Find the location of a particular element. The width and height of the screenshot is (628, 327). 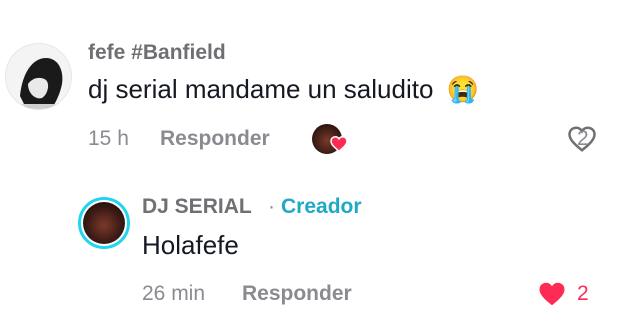

avatar-illustration is located at coordinates (38, 76).